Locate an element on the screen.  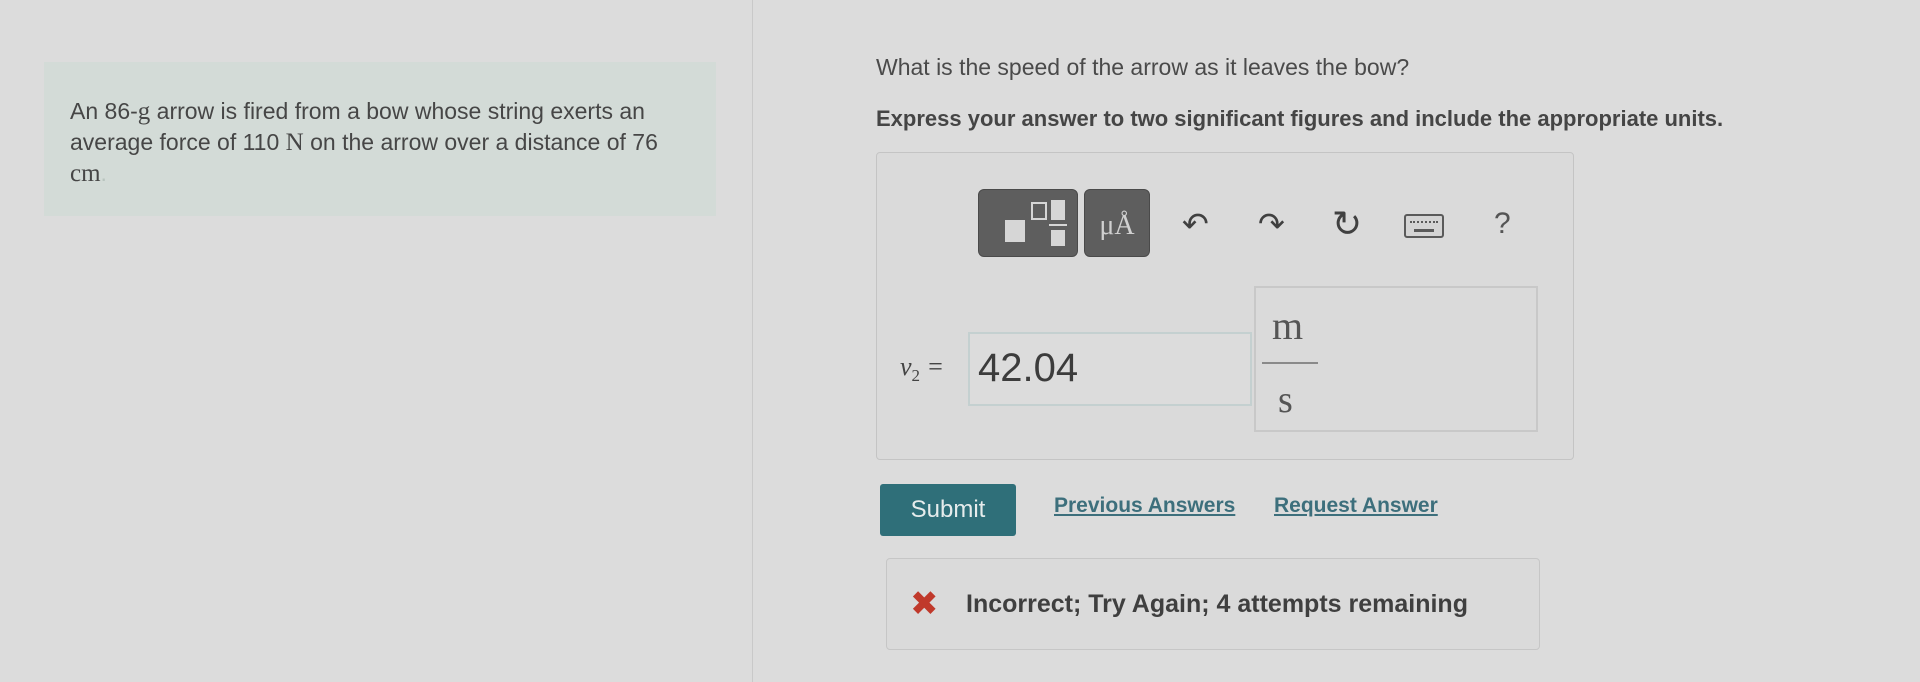
template-sup-icon is located at coordinates (1039, 211).